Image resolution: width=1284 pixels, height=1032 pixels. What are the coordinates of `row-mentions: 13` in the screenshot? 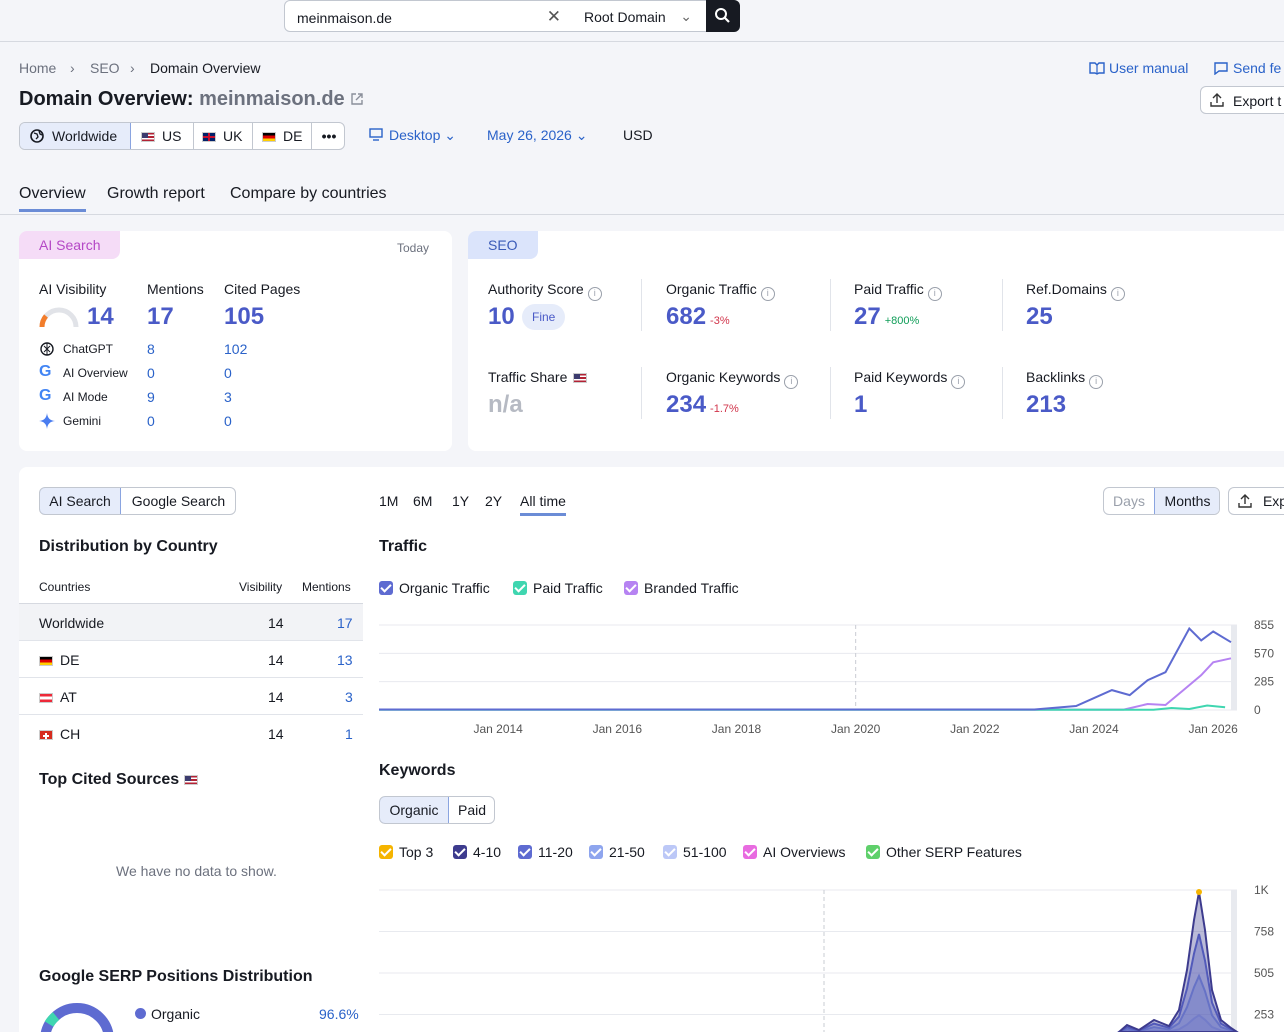 It's located at (345, 660).